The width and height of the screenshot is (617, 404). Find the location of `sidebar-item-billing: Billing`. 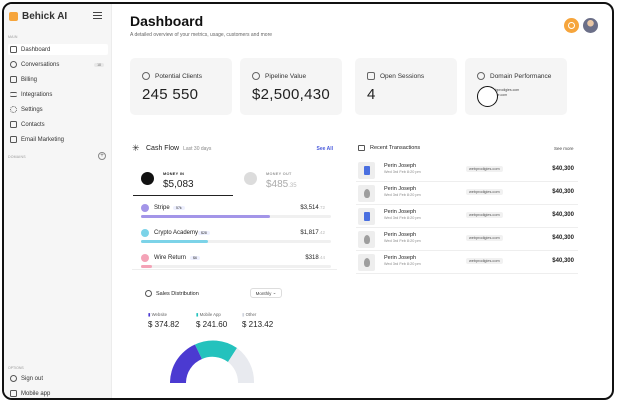

sidebar-item-billing: Billing is located at coordinates (58, 79).